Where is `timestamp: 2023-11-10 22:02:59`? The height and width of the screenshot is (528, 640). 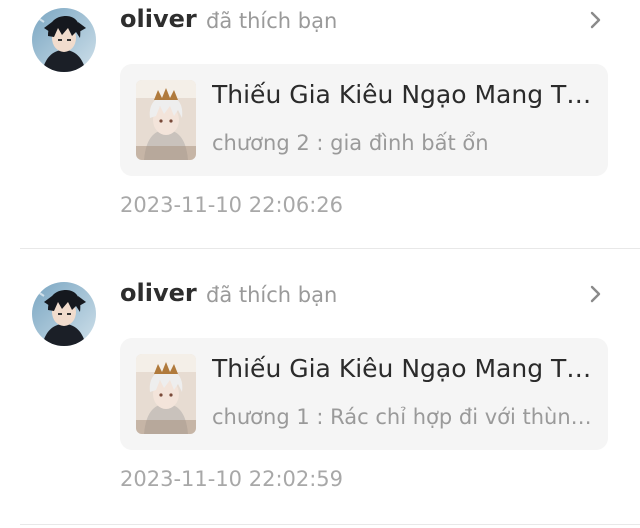
timestamp: 2023-11-10 22:02:59 is located at coordinates (232, 479).